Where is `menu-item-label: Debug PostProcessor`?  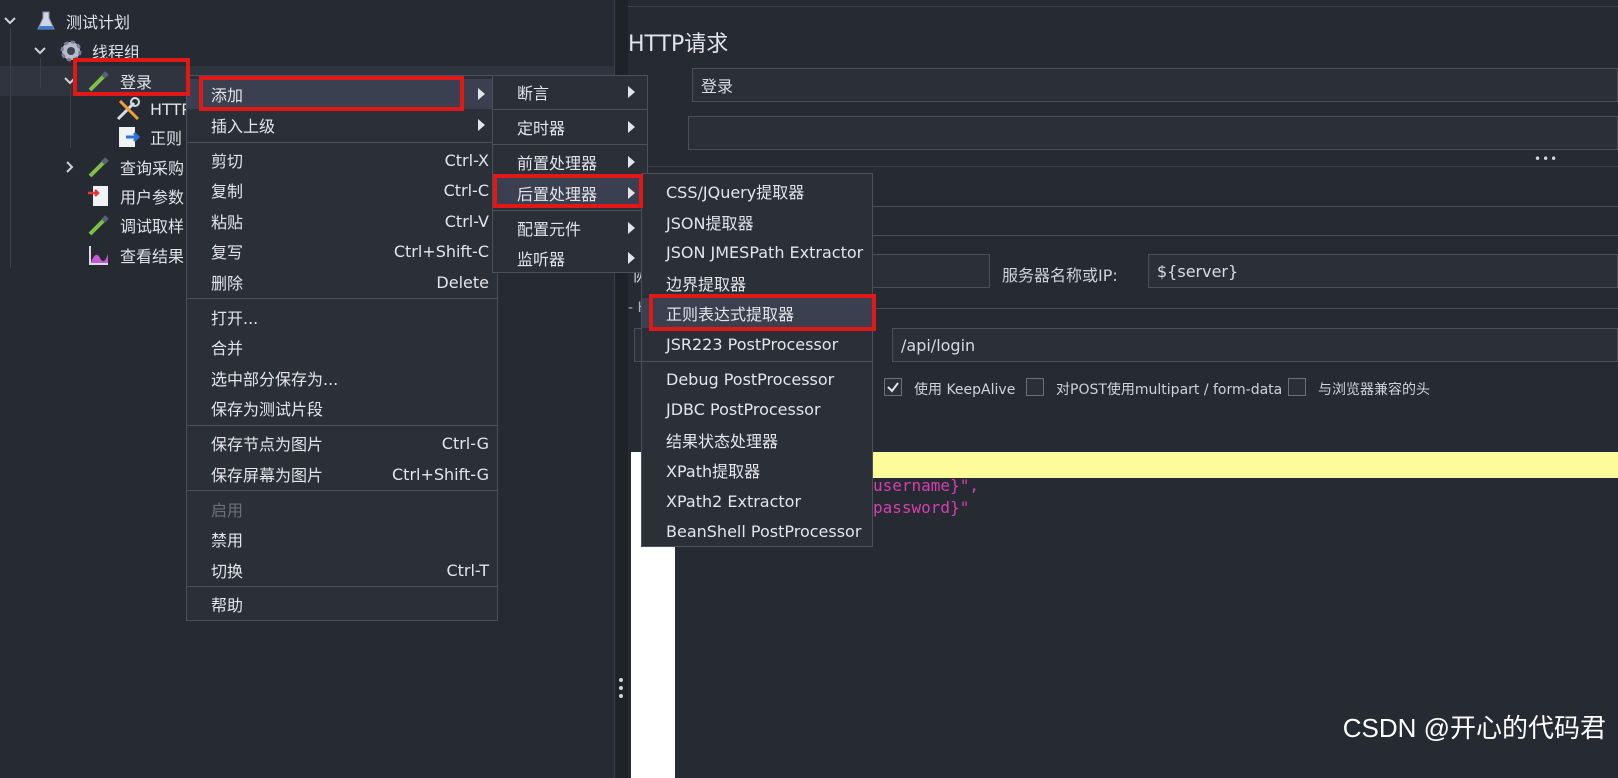 menu-item-label: Debug PostProcessor is located at coordinates (750, 379).